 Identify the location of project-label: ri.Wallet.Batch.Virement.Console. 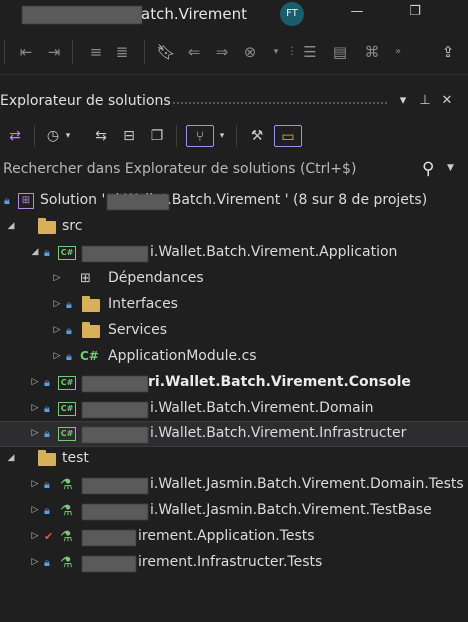
(279, 382).